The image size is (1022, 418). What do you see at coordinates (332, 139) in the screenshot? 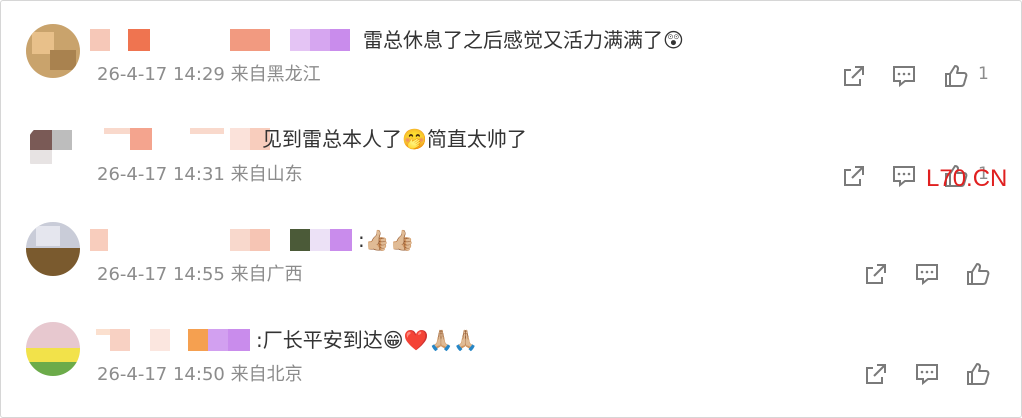
I see `comment-text-content: 见到雷总本人了` at bounding box center [332, 139].